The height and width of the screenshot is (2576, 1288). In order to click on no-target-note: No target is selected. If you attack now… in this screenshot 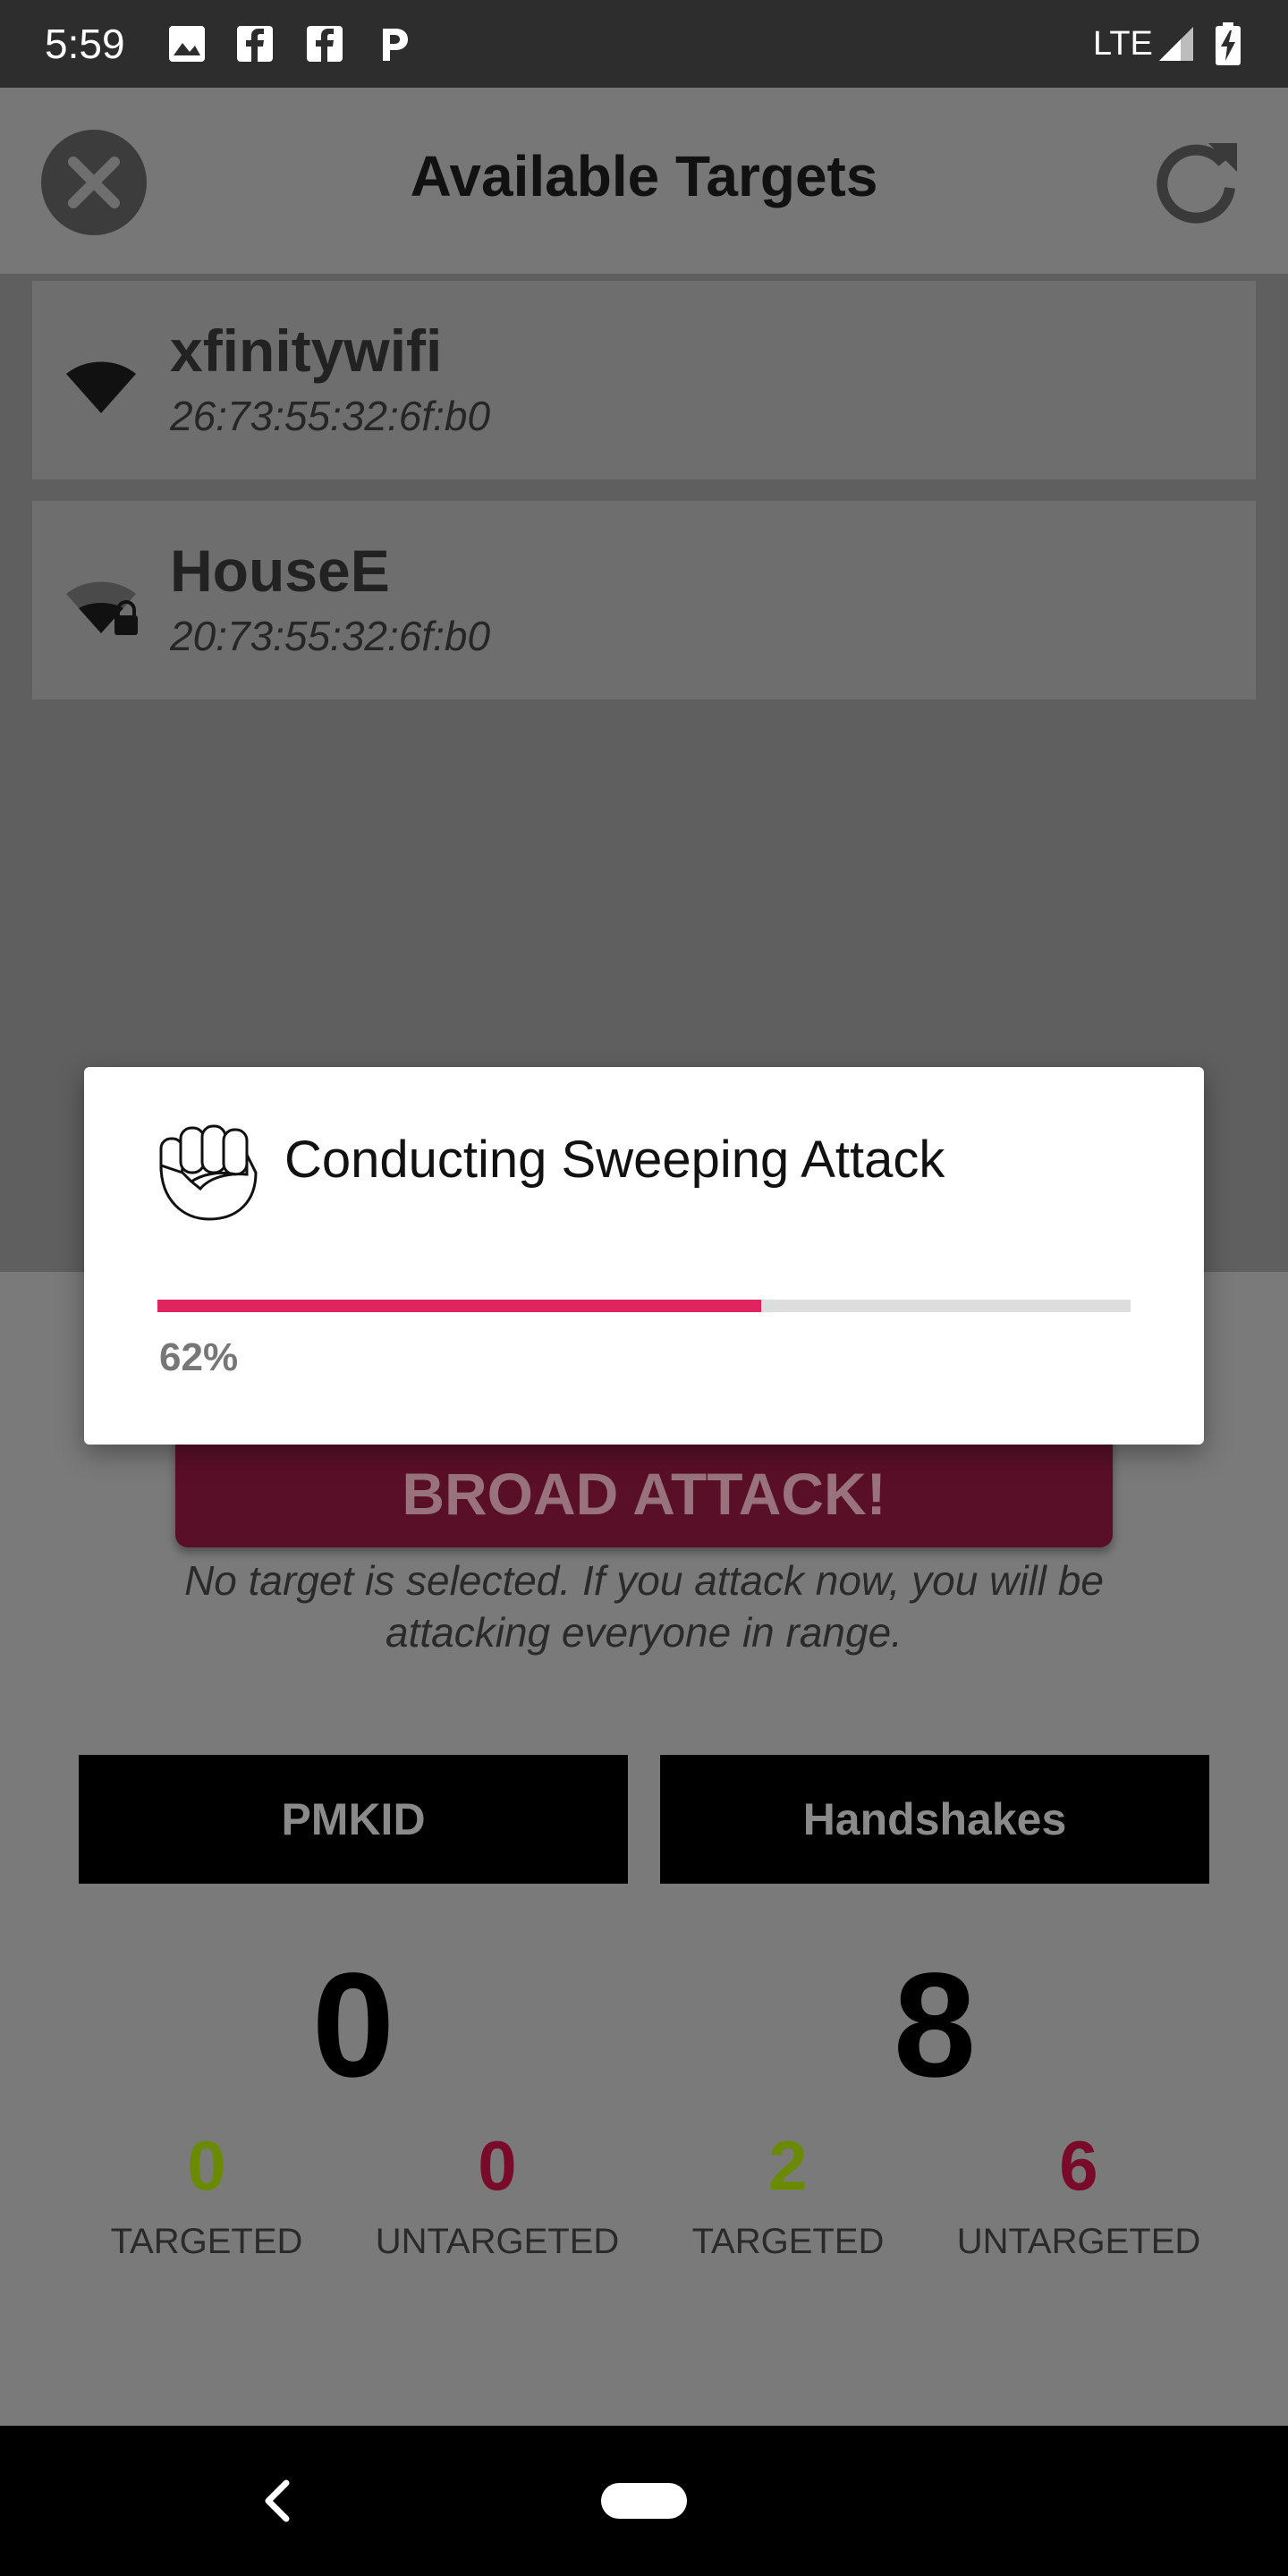, I will do `click(644, 1606)`.